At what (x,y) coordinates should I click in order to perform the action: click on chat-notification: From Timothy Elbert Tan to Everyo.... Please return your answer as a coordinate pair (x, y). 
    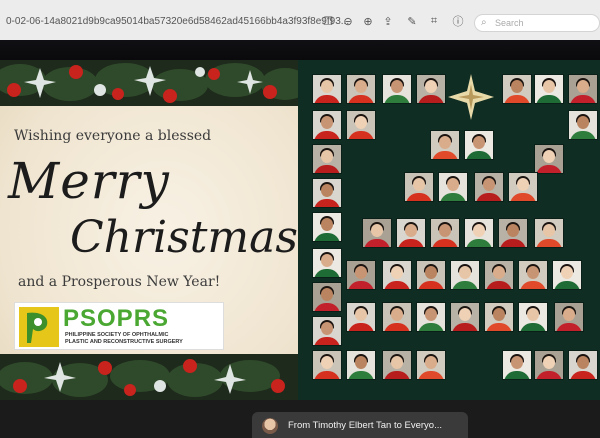
    Looking at the image, I should click on (360, 425).